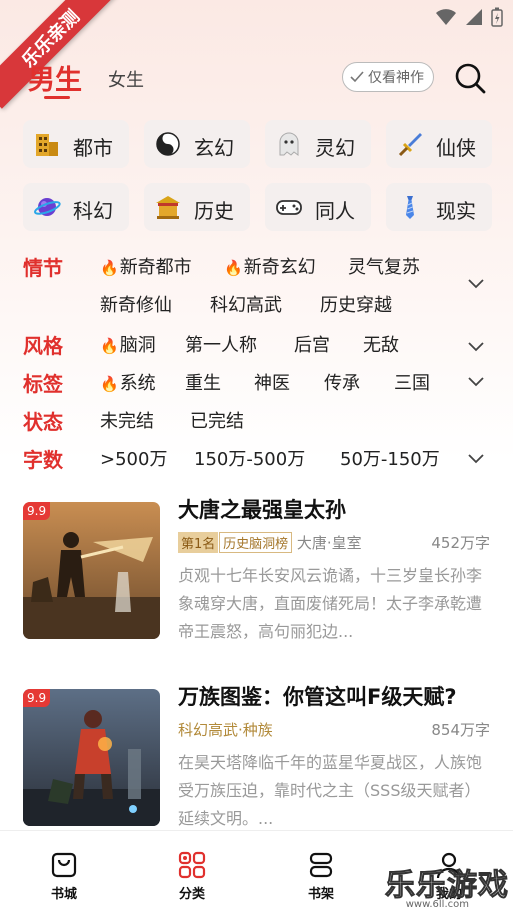 Image resolution: width=513 pixels, height=912 pixels. Describe the element at coordinates (456, 148) in the screenshot. I see `category-label: 仙侠` at that location.